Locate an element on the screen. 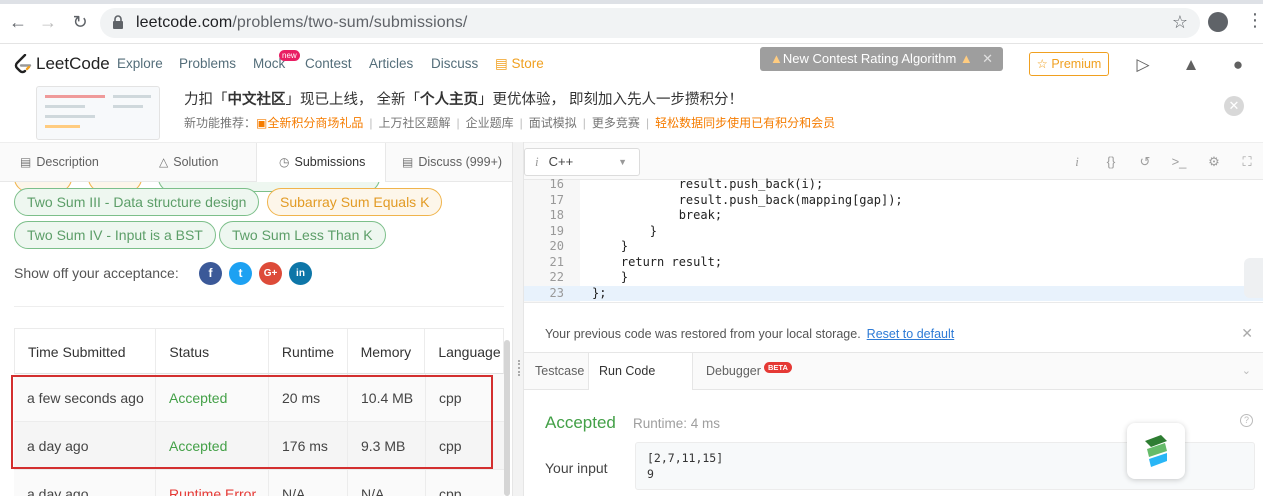 The width and height of the screenshot is (1263, 496). banner-close-icon: ✕ is located at coordinates (1234, 106).